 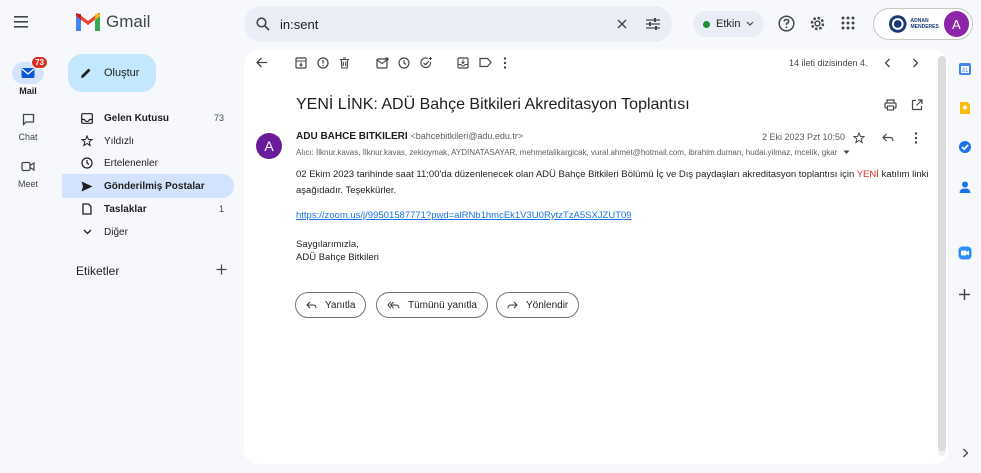 I want to click on nav-item-inbox: Gelen Kutusu 73, so click(x=148, y=118).